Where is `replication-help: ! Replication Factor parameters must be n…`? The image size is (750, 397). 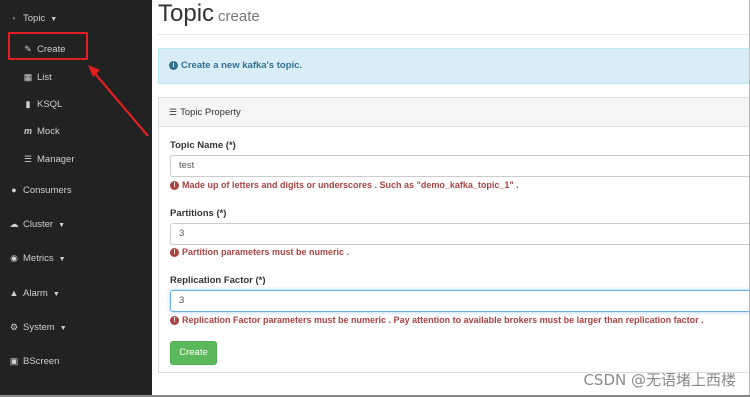 replication-help: ! Replication Factor parameters must be n… is located at coordinates (437, 320).